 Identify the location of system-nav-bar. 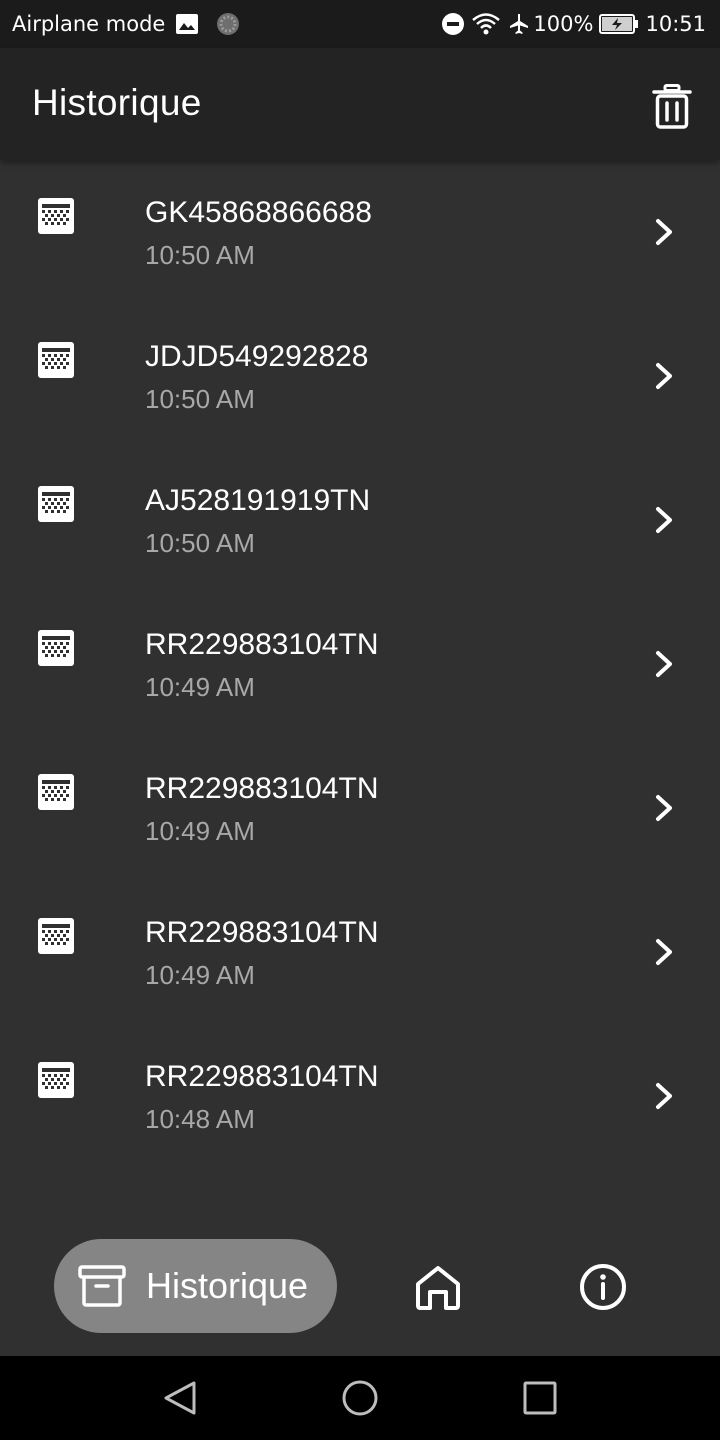
(360, 1398).